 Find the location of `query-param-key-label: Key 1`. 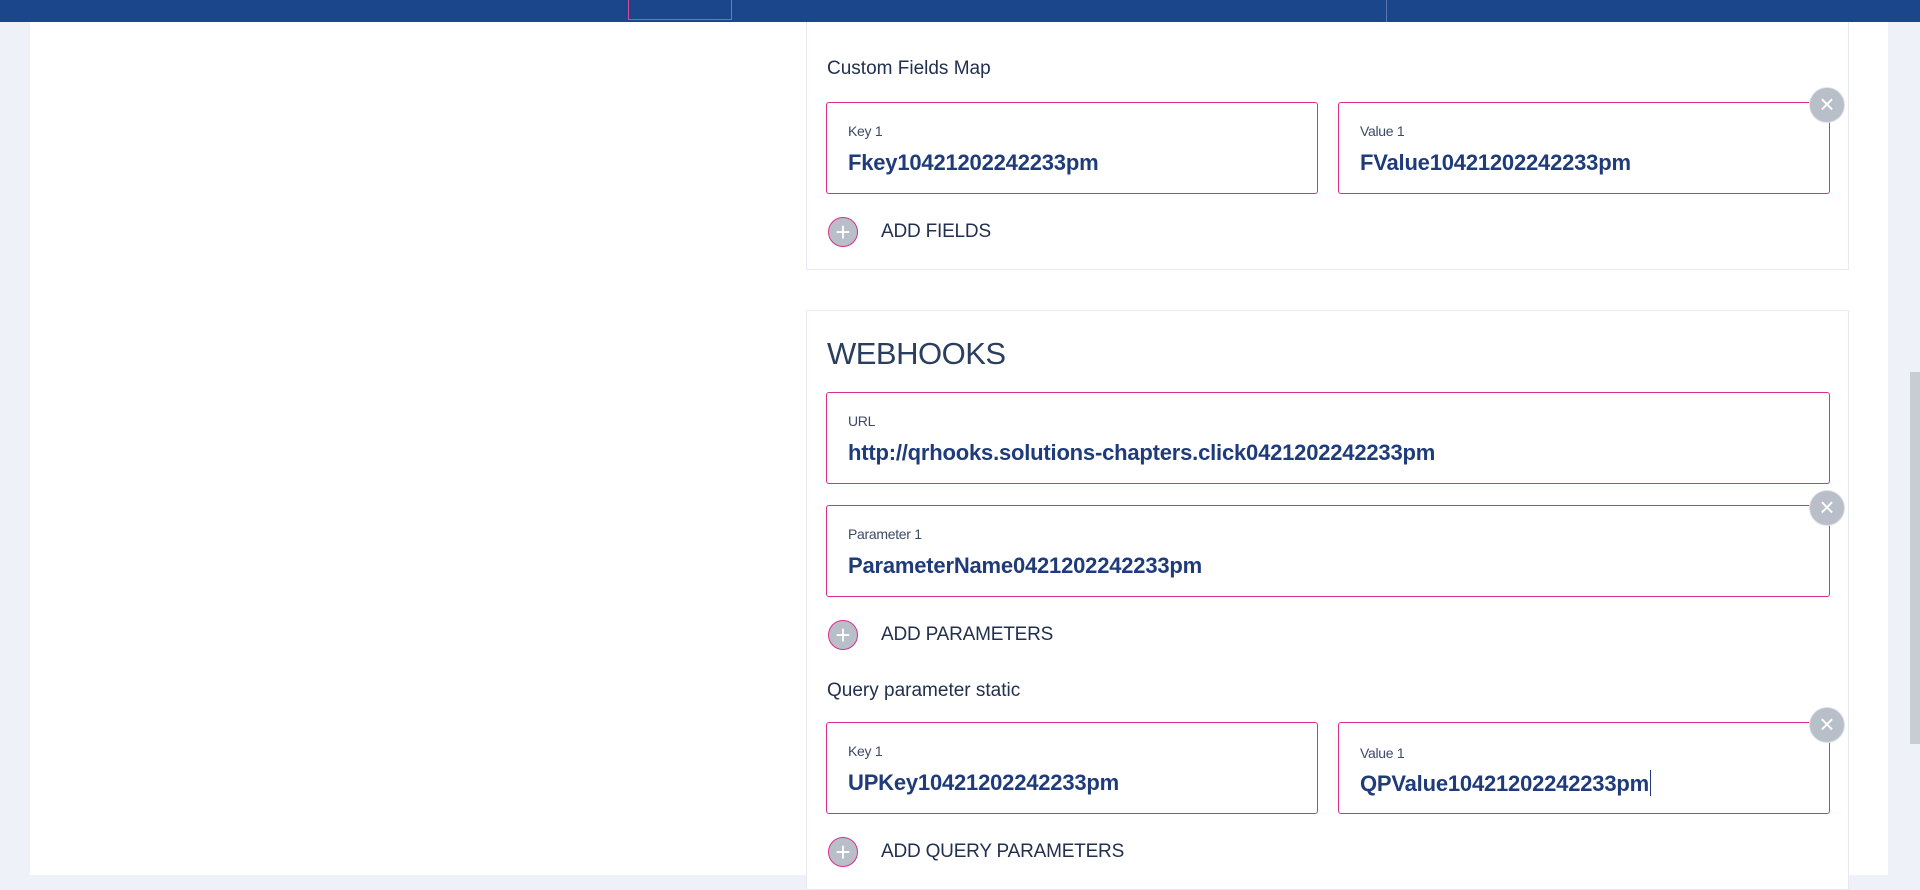

query-param-key-label: Key 1 is located at coordinates (865, 751).